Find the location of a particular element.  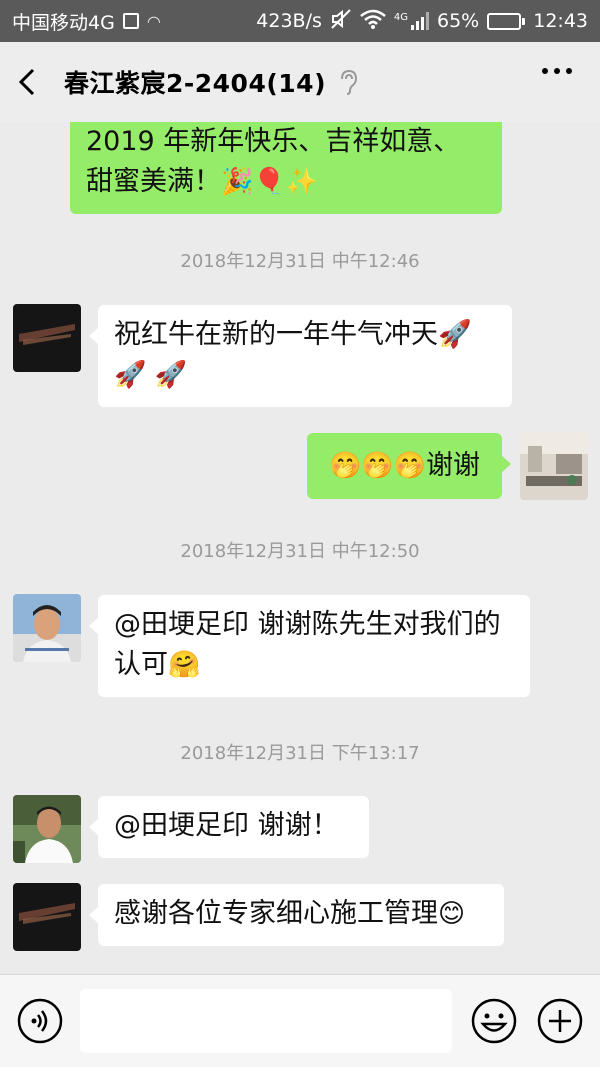

chat-header: 春江紫宸2-2404(14) is located at coordinates (300, 82).